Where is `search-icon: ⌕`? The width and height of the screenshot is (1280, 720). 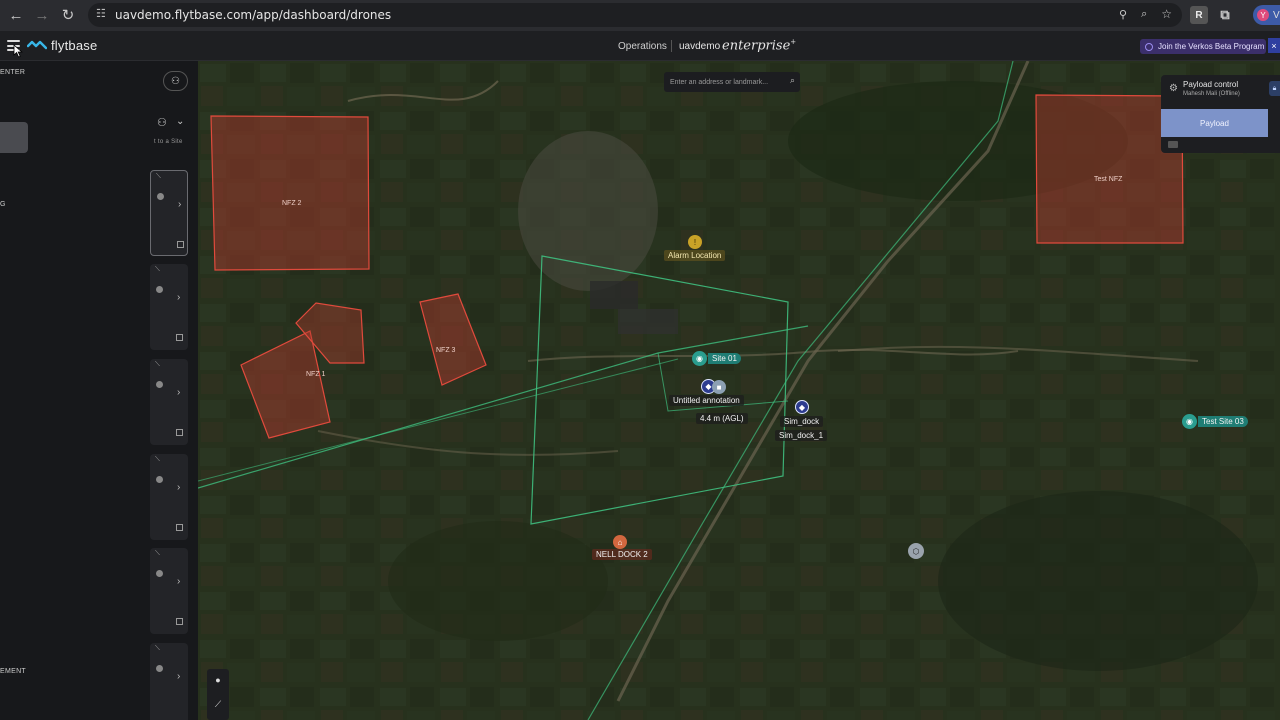
search-icon: ⌕ is located at coordinates (792, 80).